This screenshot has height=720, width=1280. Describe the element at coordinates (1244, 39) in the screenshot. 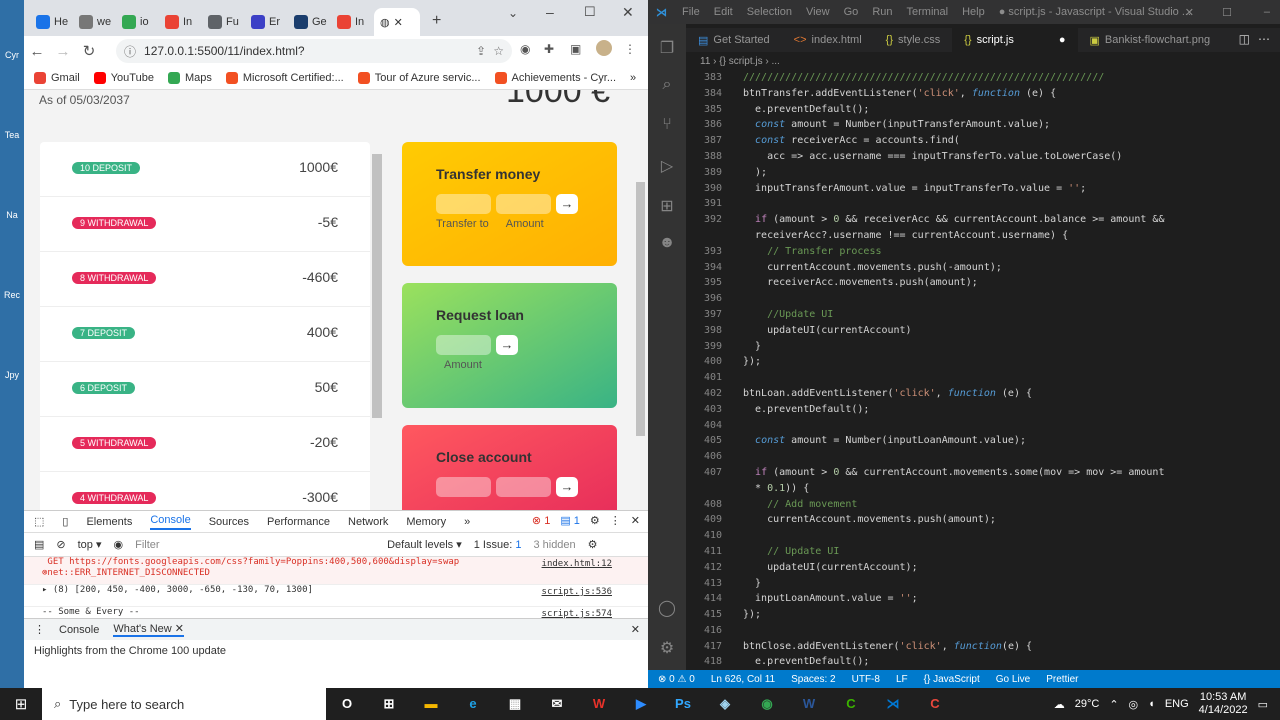

I see `split-editor-icon: ◫` at that location.